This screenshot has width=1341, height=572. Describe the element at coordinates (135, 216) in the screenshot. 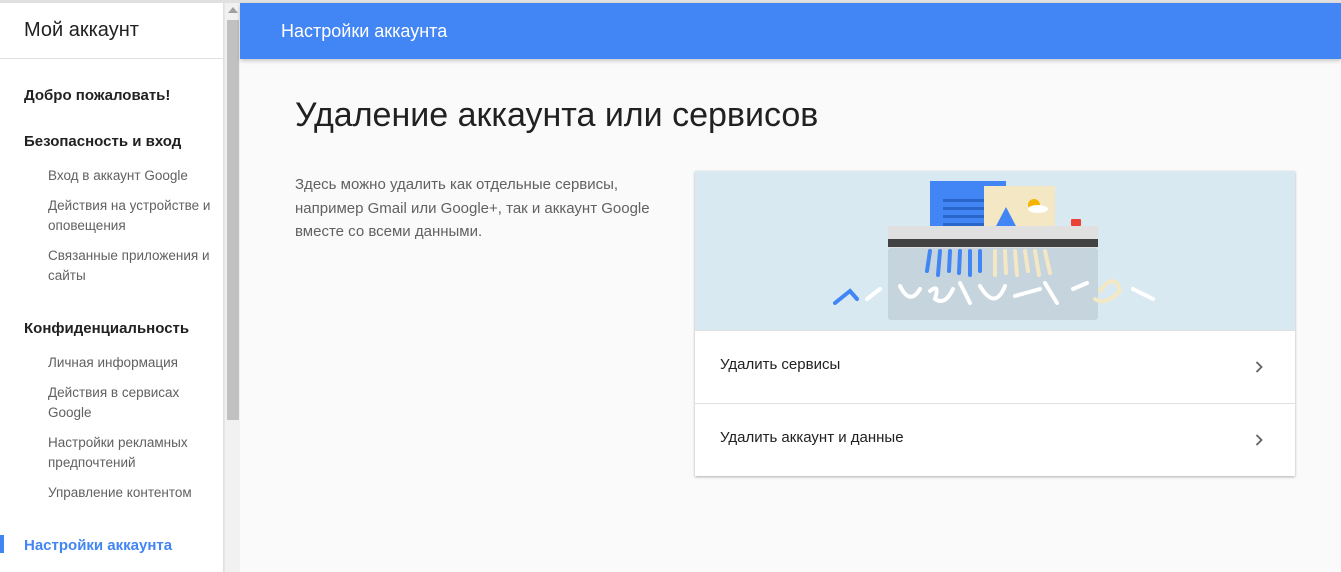

I see `sidebar-item-device-activity: Действия на устройстве и оповещения` at that location.